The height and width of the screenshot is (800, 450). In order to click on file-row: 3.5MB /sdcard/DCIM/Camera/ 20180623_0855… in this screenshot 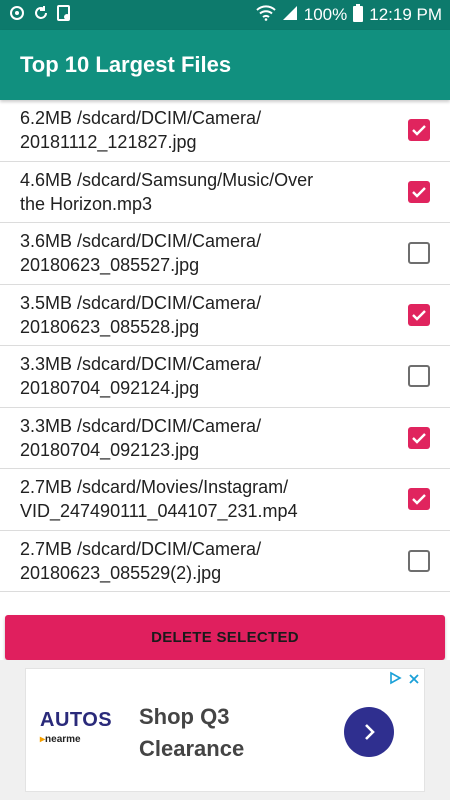, I will do `click(225, 315)`.